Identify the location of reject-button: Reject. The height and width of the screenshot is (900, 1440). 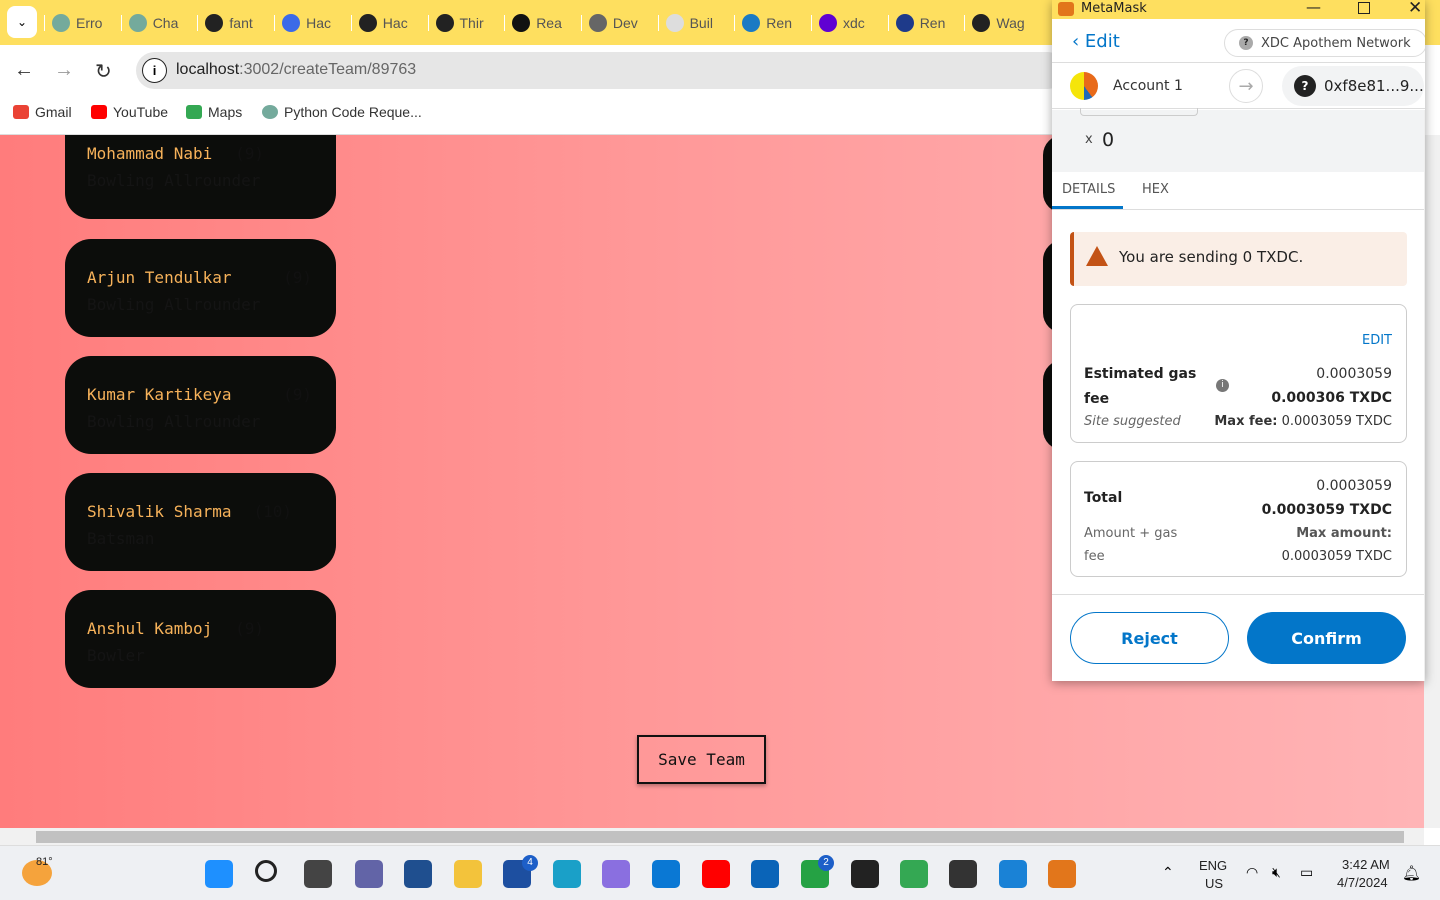
(1149, 638).